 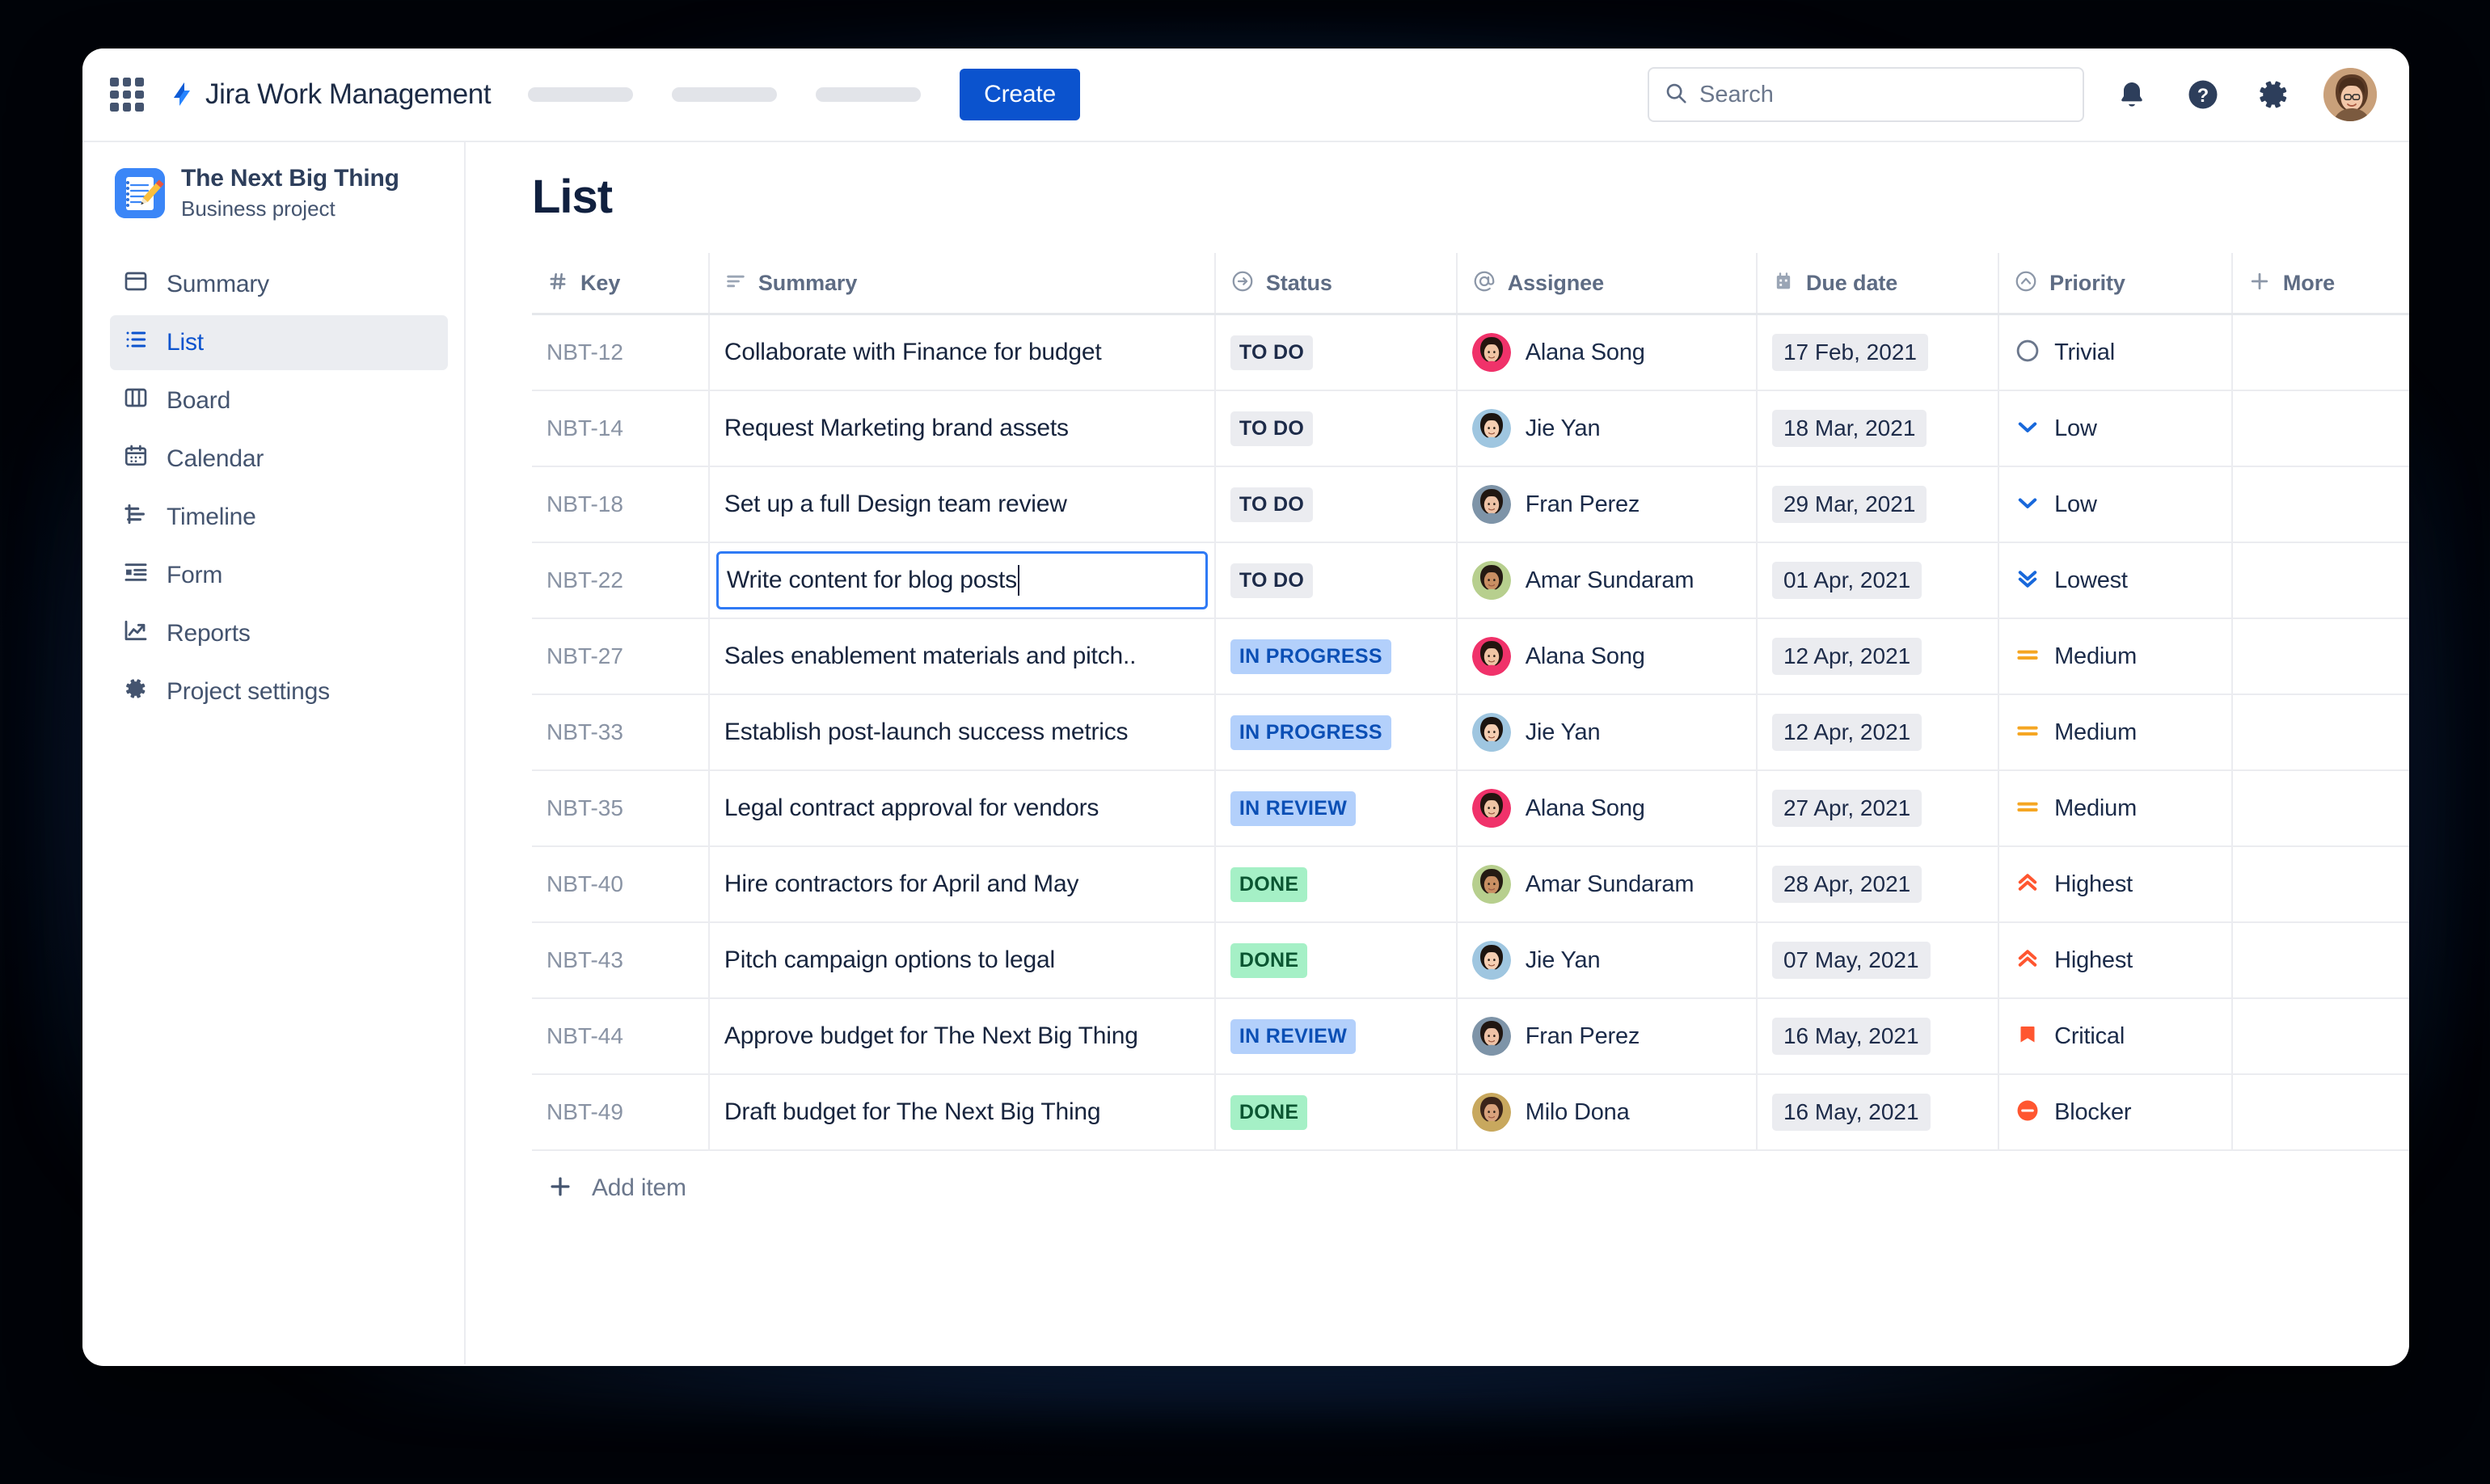 What do you see at coordinates (2115, 960) in the screenshot?
I see `cell-priority: Highest` at bounding box center [2115, 960].